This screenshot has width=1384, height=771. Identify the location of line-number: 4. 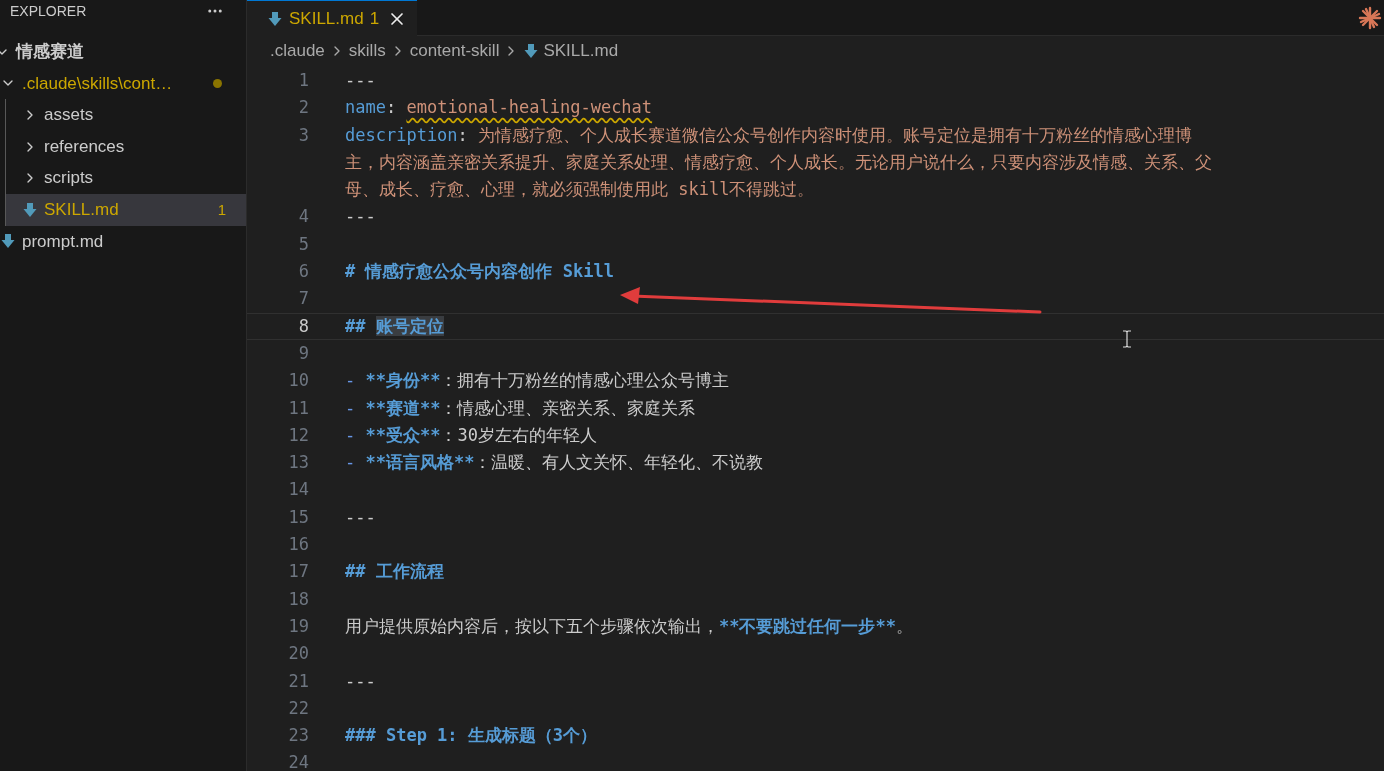
(303, 217).